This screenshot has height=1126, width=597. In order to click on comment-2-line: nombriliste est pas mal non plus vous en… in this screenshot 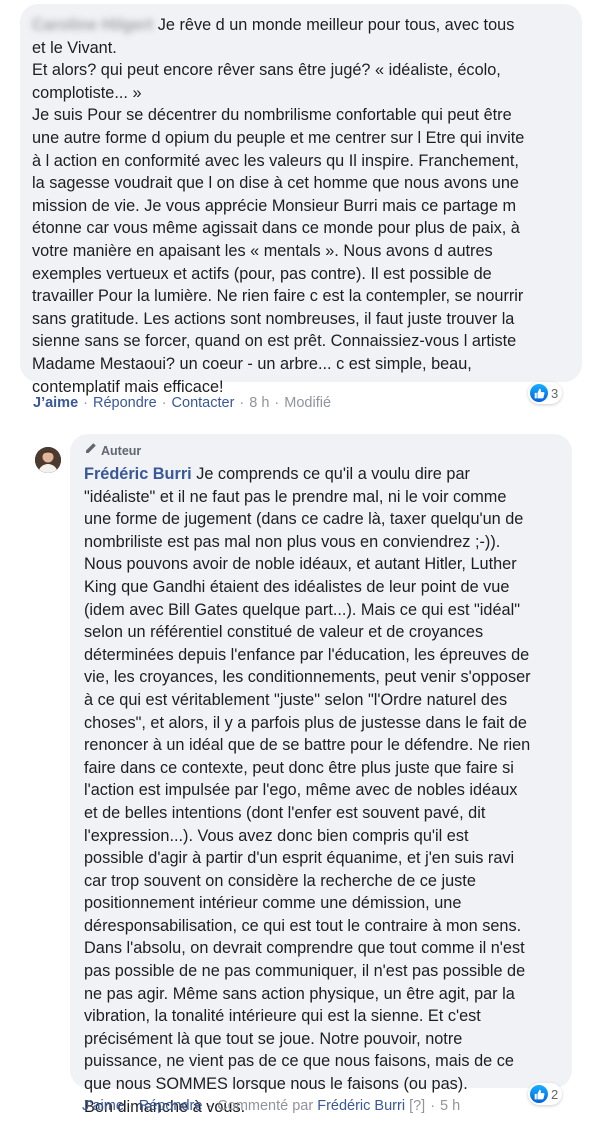, I will do `click(292, 541)`.